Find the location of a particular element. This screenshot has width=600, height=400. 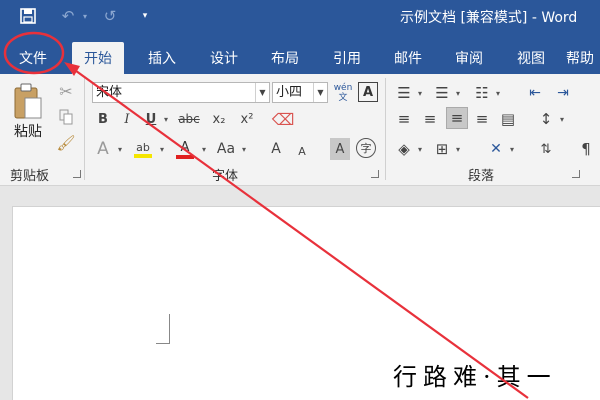

save-icon is located at coordinates (28, 16).